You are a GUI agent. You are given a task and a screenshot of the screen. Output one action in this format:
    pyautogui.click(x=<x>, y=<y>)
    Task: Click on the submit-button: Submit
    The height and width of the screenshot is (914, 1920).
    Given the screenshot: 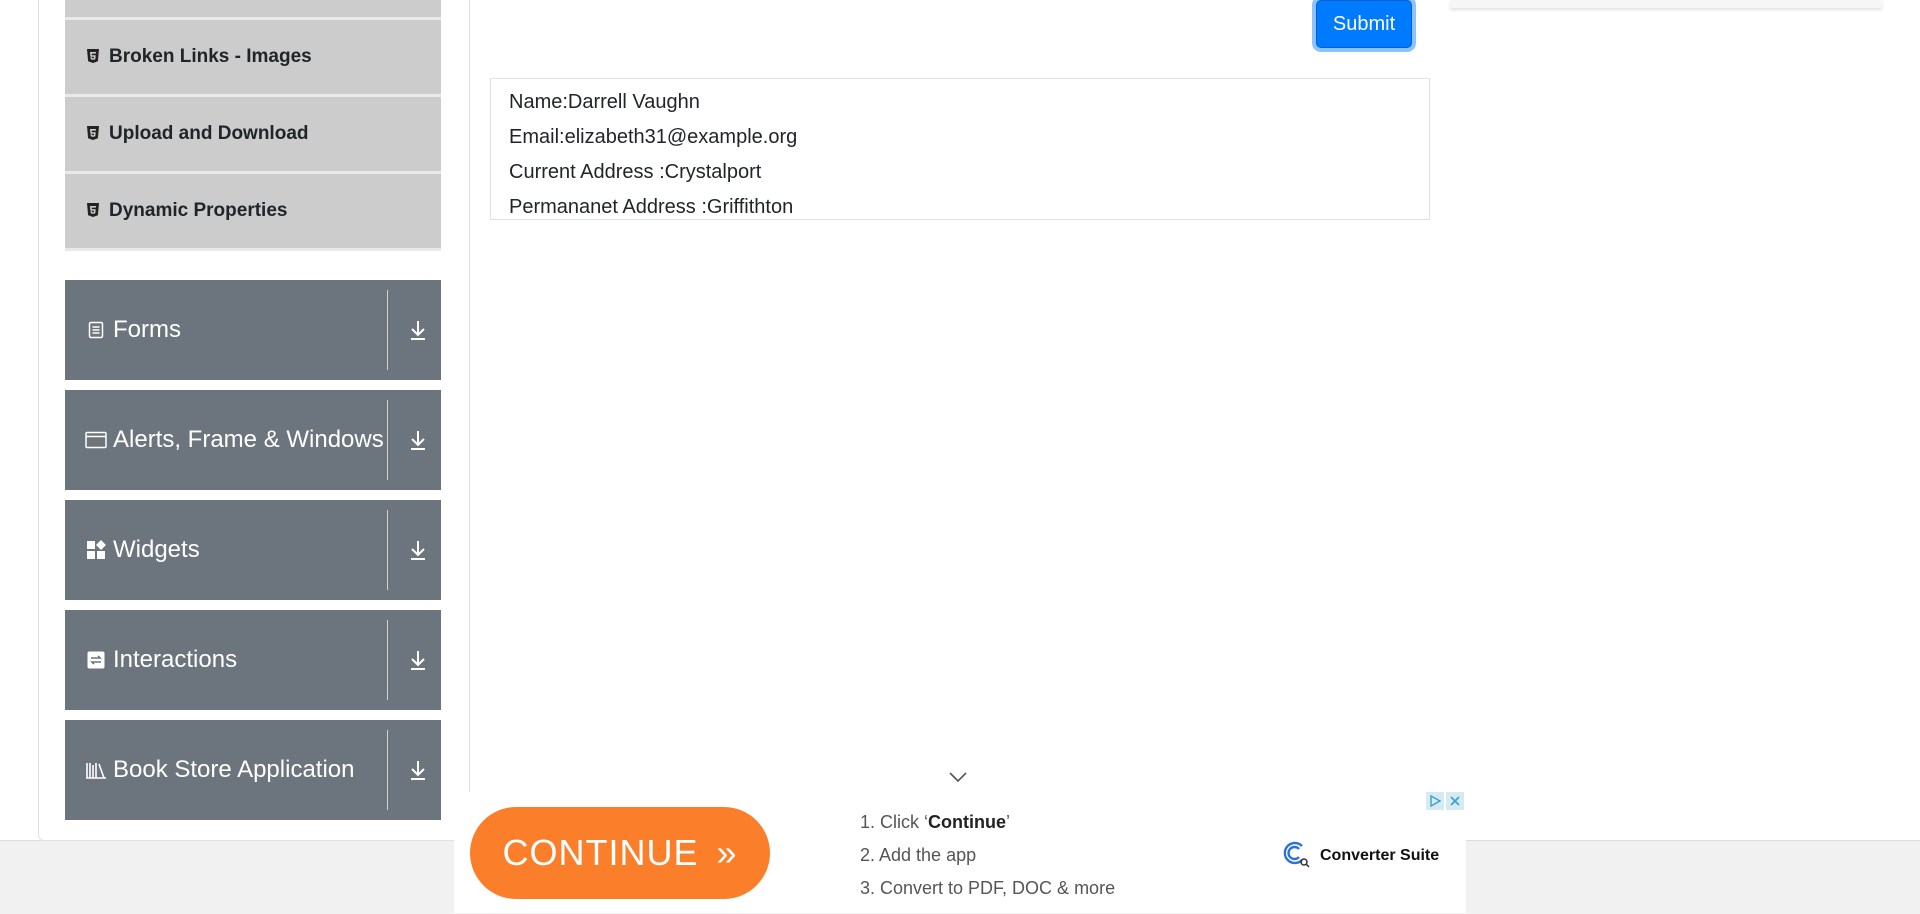 What is the action you would take?
    pyautogui.click(x=1364, y=24)
    